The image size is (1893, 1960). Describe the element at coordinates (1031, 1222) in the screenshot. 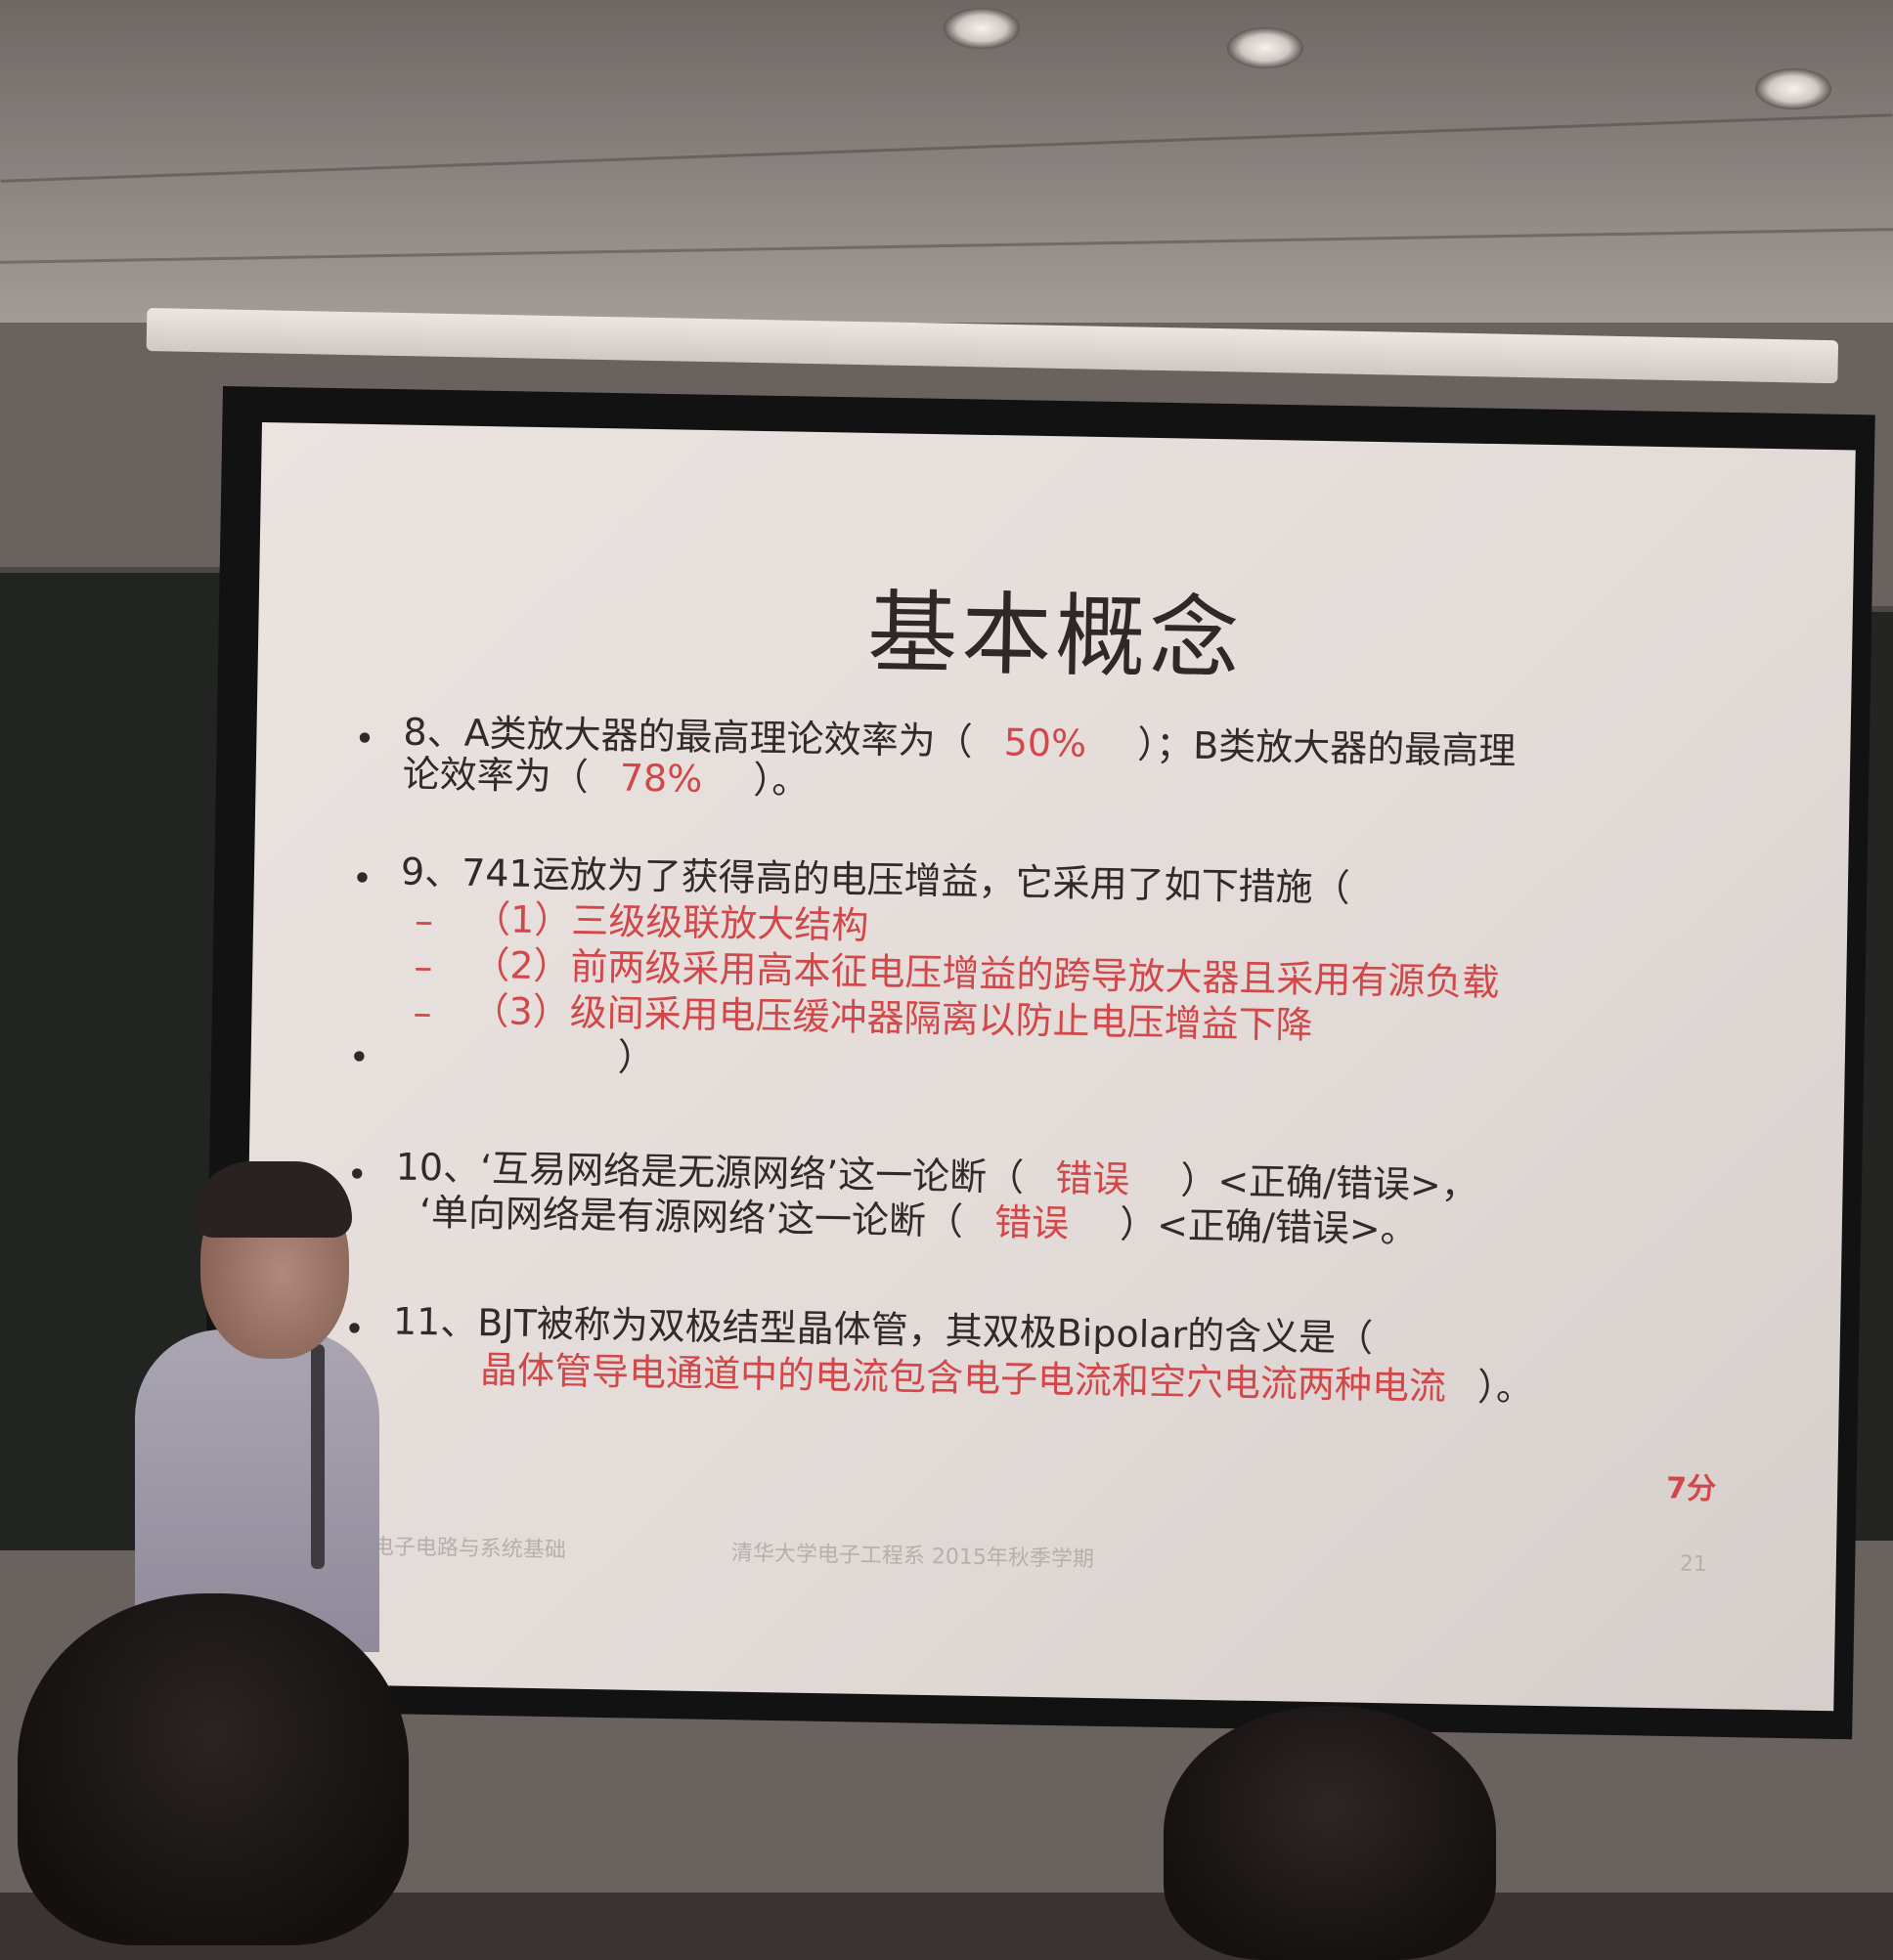

I see `q10-answer-unilateral: 错误` at that location.